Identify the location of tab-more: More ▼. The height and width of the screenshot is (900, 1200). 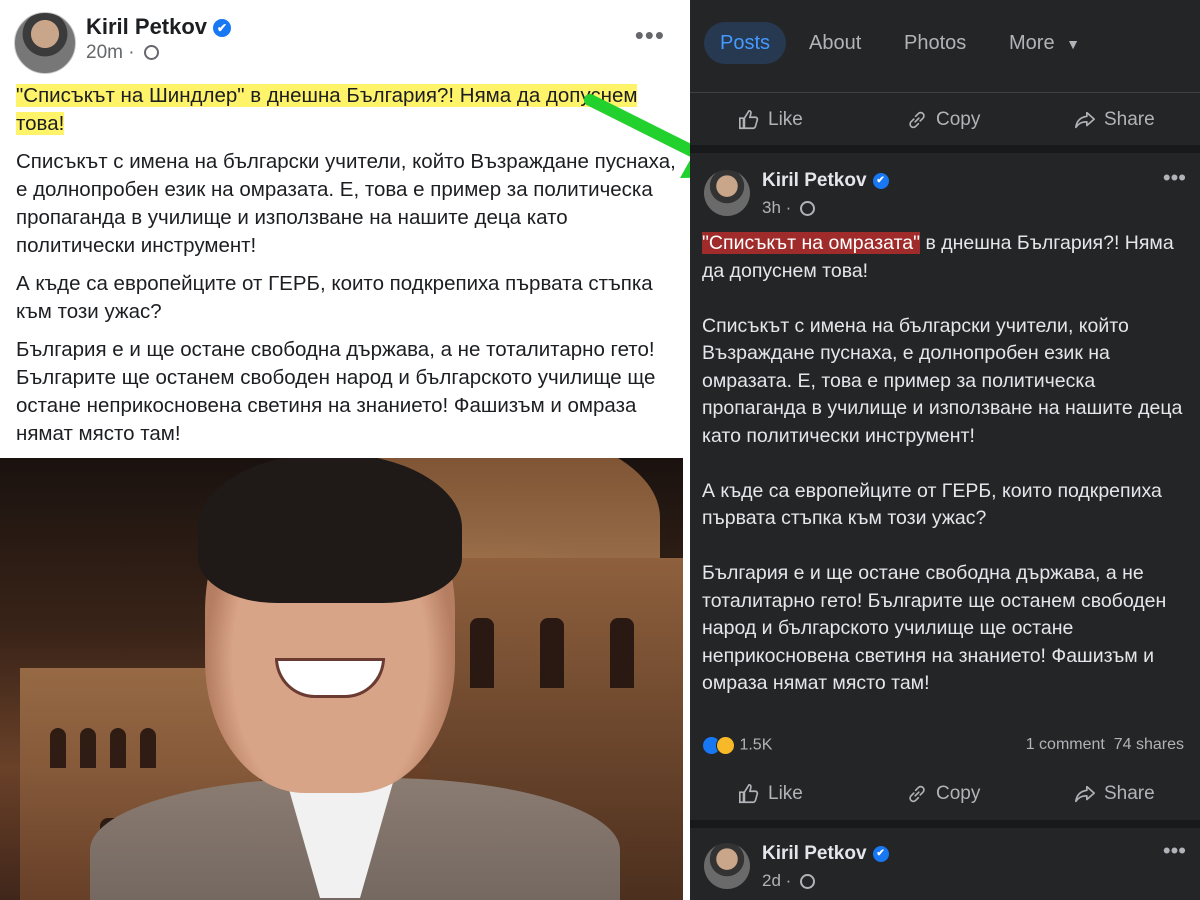
(1044, 43).